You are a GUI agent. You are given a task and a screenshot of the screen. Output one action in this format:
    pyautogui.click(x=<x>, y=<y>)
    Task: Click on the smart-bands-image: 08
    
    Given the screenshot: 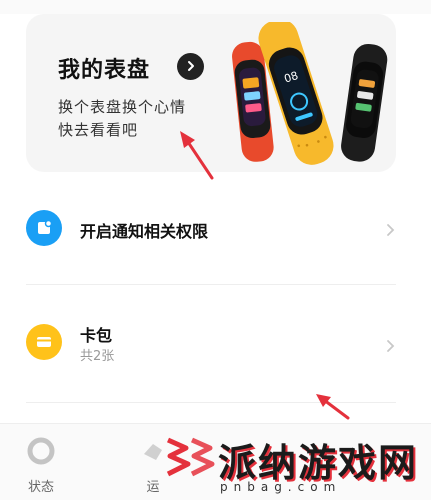 What is the action you would take?
    pyautogui.click(x=310, y=93)
    